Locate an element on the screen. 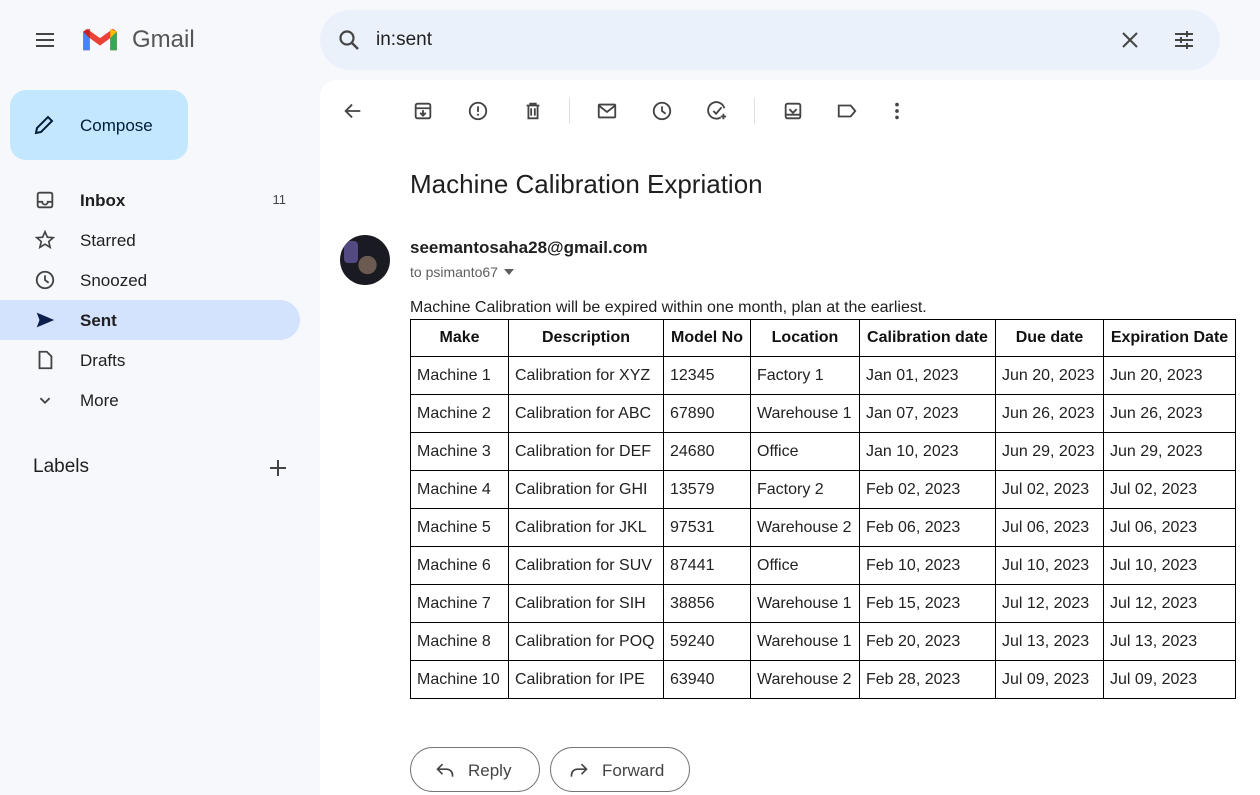 The height and width of the screenshot is (795, 1260). table-cell: Machine 4 is located at coordinates (459, 489).